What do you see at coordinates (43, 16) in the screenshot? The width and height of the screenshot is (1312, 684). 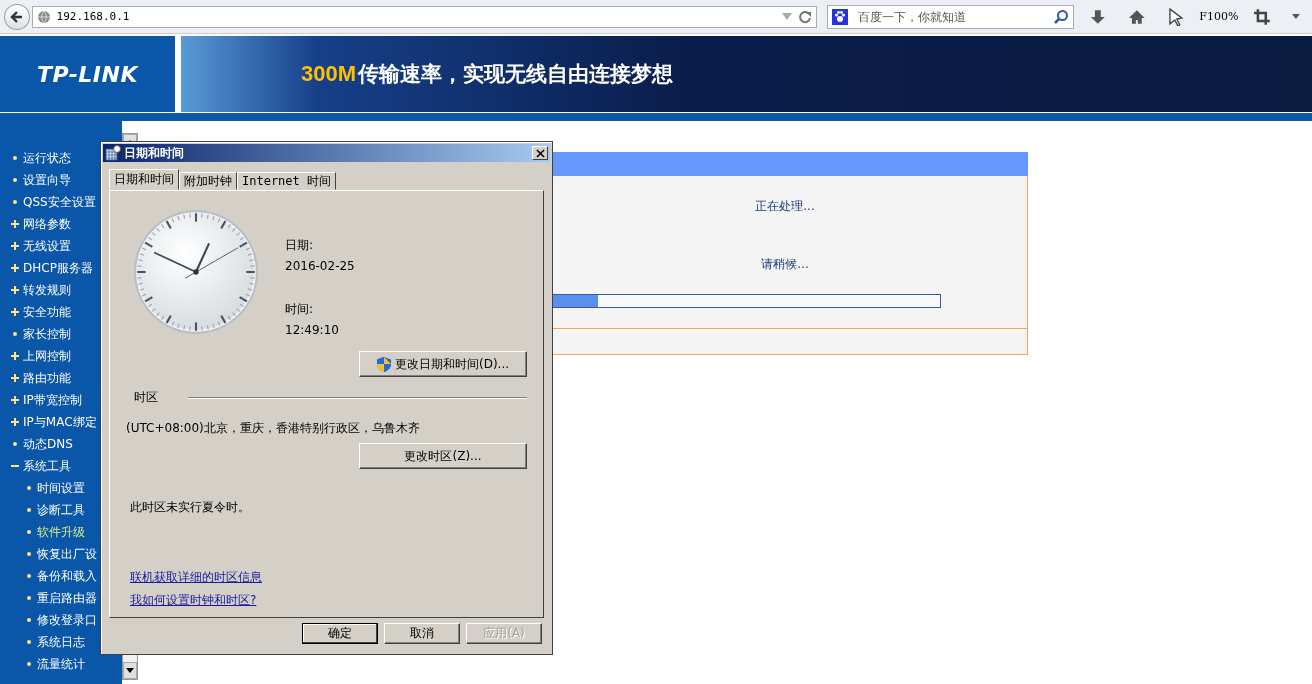 I see `globe-icon` at bounding box center [43, 16].